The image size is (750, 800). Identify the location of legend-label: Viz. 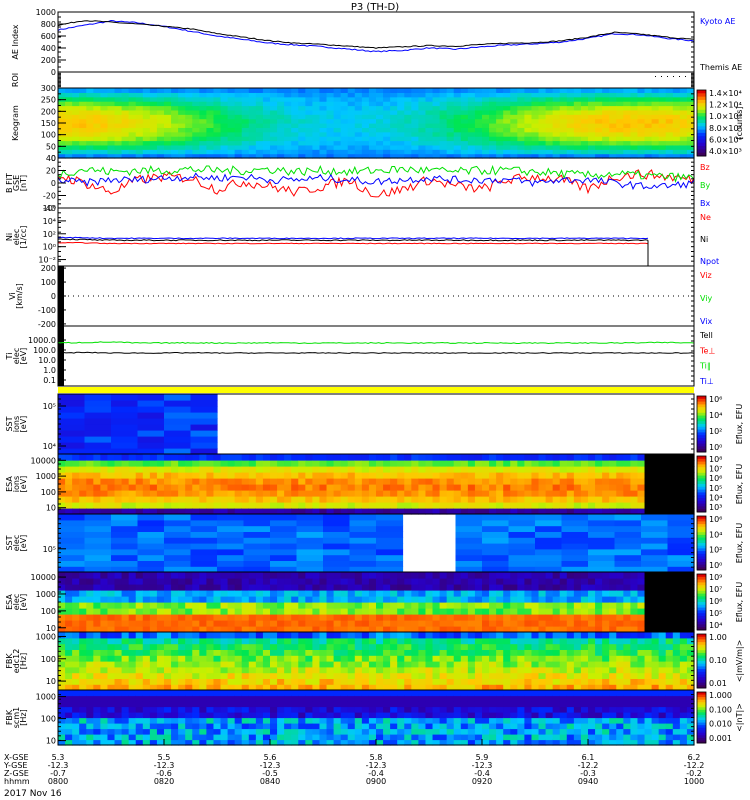
(706, 275).